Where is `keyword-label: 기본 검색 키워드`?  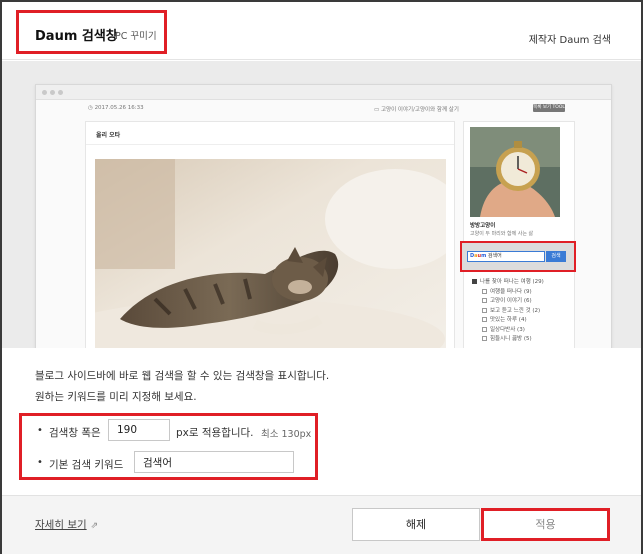 keyword-label: 기본 검색 키워드 is located at coordinates (86, 465).